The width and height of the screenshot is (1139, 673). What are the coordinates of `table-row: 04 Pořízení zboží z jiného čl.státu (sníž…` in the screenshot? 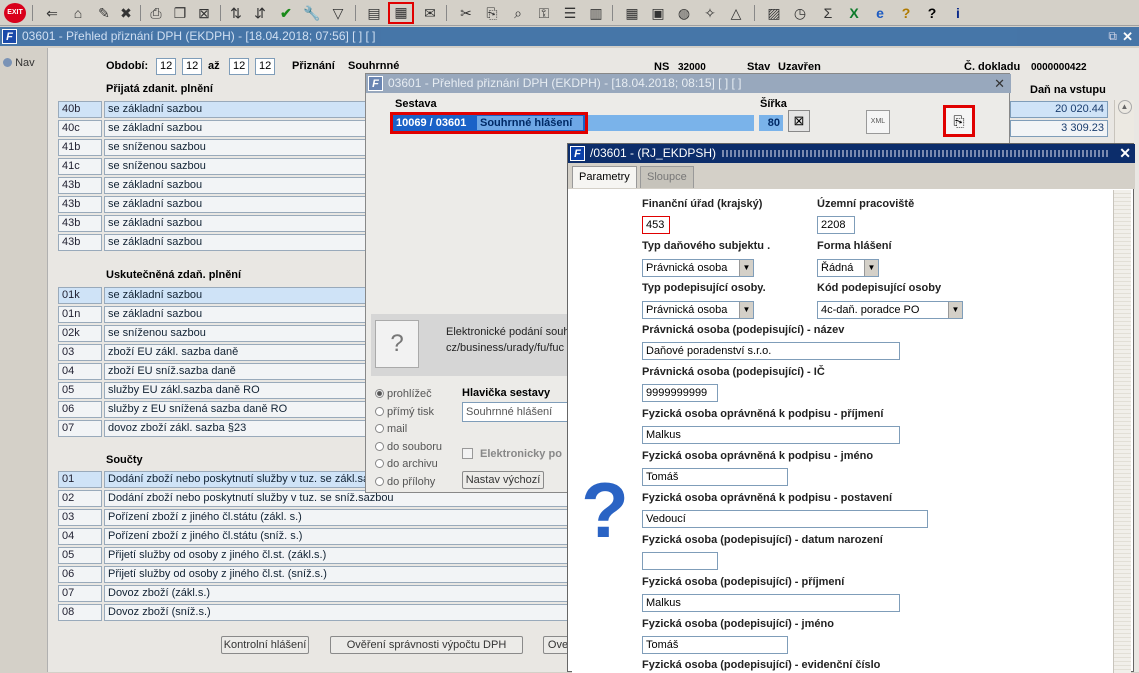 It's located at (318, 537).